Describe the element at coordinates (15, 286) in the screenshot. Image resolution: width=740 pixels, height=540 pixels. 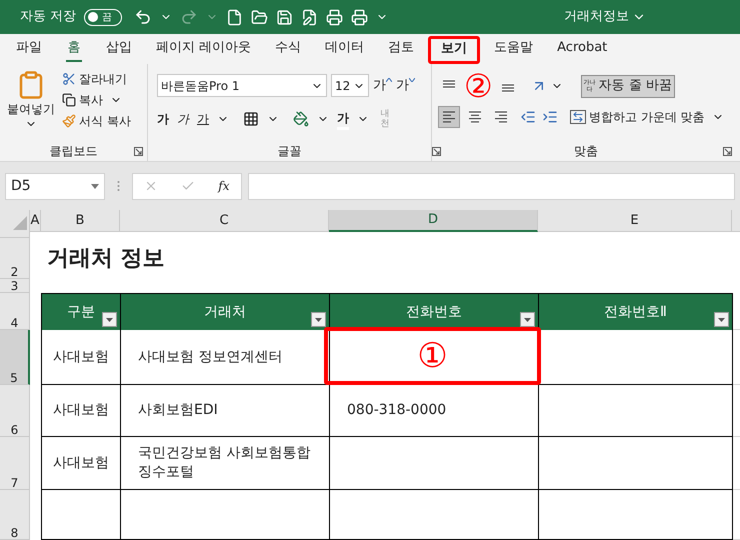
I see `row-header: 3` at that location.